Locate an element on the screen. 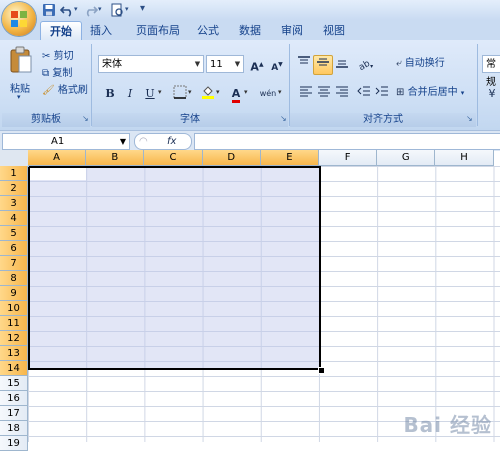  print-preview-dropdown-icon: ▾ is located at coordinates (127, 9).